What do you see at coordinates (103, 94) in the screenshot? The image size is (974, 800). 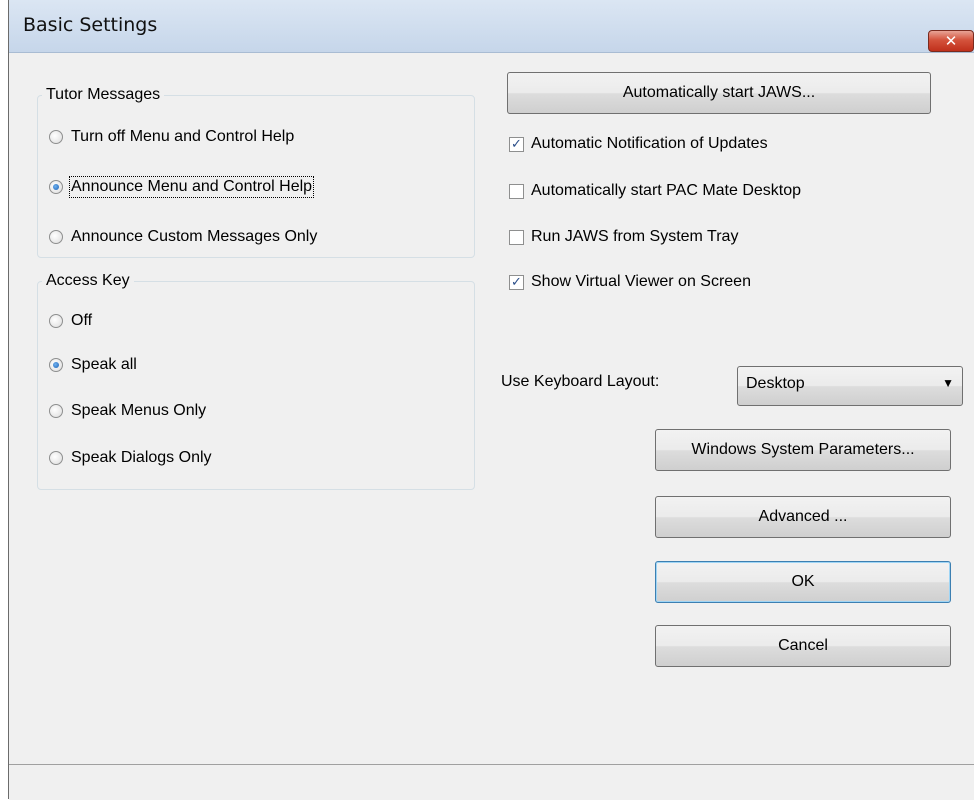 I see `tutor-messages-legend: Tutor Messages` at bounding box center [103, 94].